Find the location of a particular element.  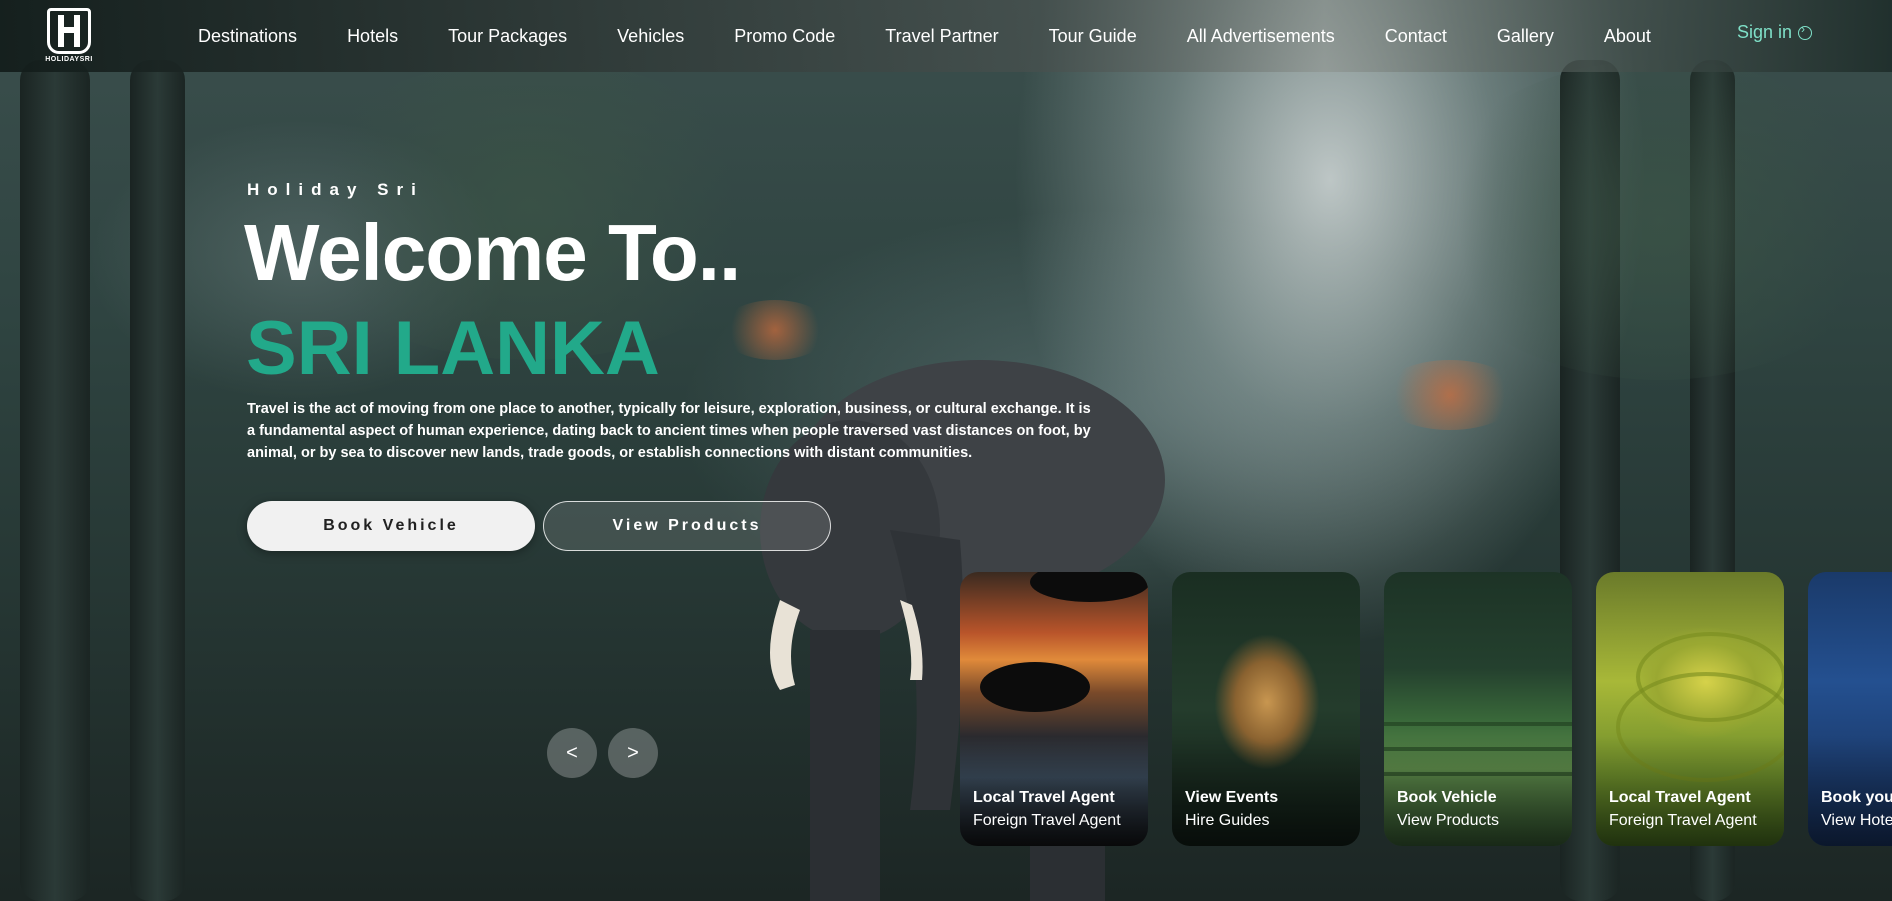

card-subtitle: View Hotels is located at coordinates (1856, 820).